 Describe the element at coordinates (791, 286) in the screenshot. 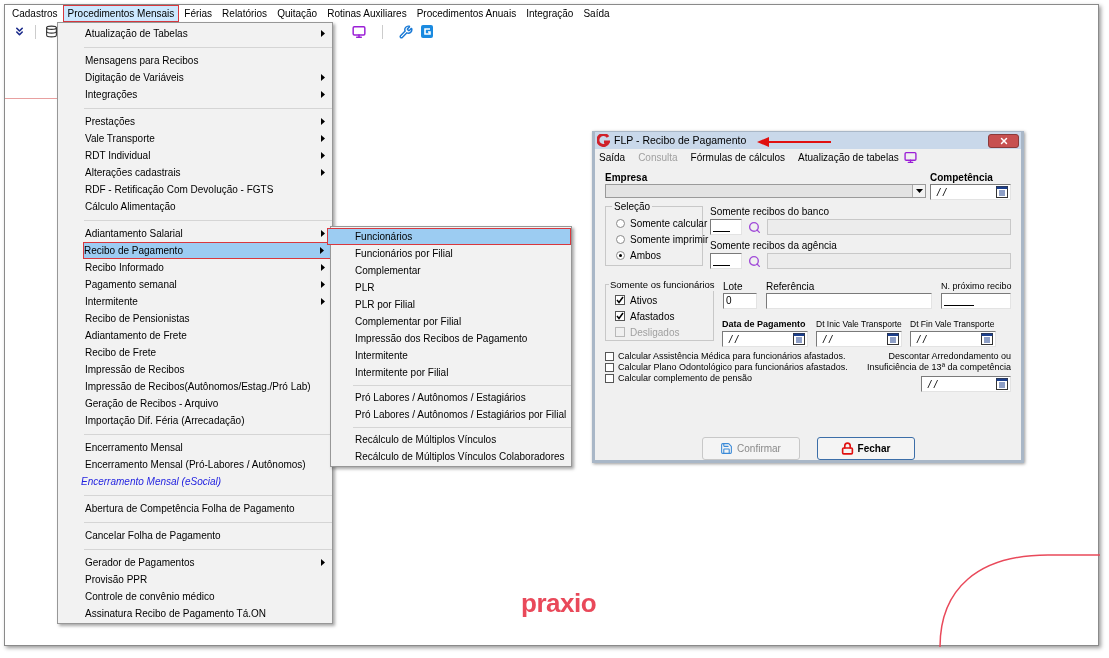

I see `field-label: Referência` at that location.